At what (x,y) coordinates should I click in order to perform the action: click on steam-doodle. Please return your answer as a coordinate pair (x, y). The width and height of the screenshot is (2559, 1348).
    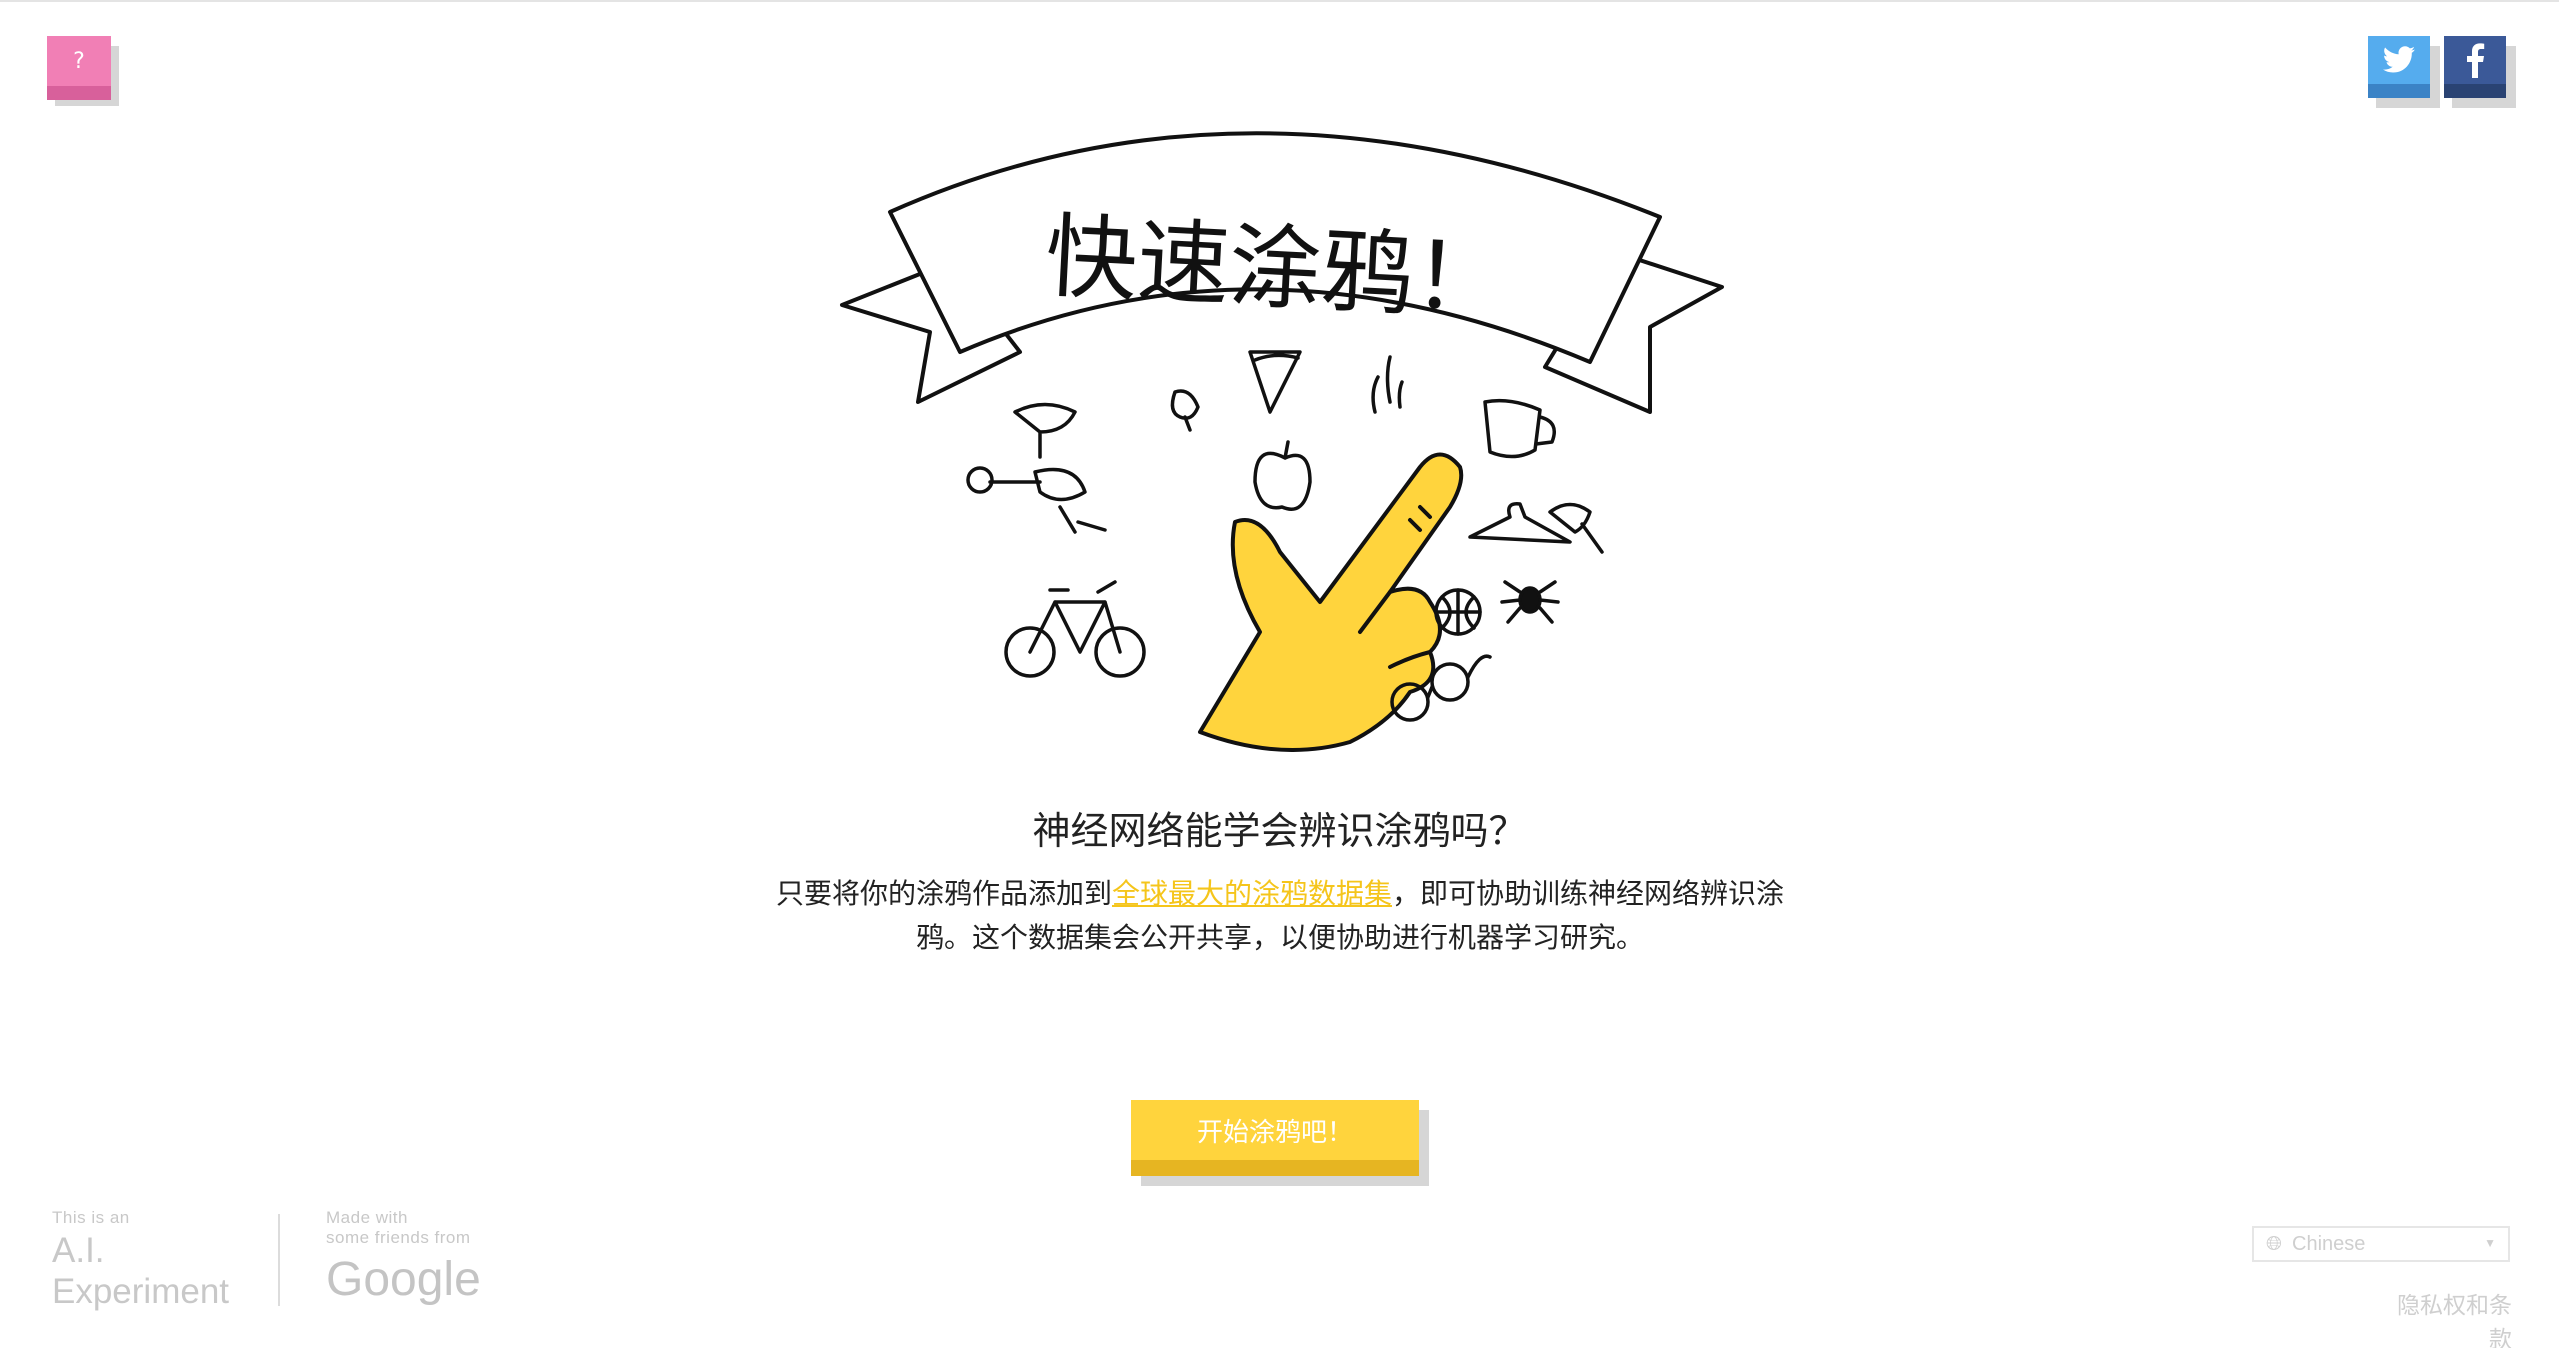
    Looking at the image, I should click on (1387, 384).